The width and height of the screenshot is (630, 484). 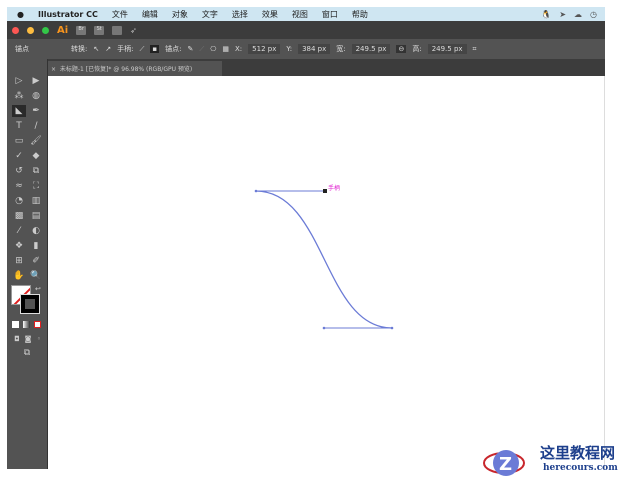 What do you see at coordinates (580, 468) in the screenshot?
I see `watermark-url: herecours.com` at bounding box center [580, 468].